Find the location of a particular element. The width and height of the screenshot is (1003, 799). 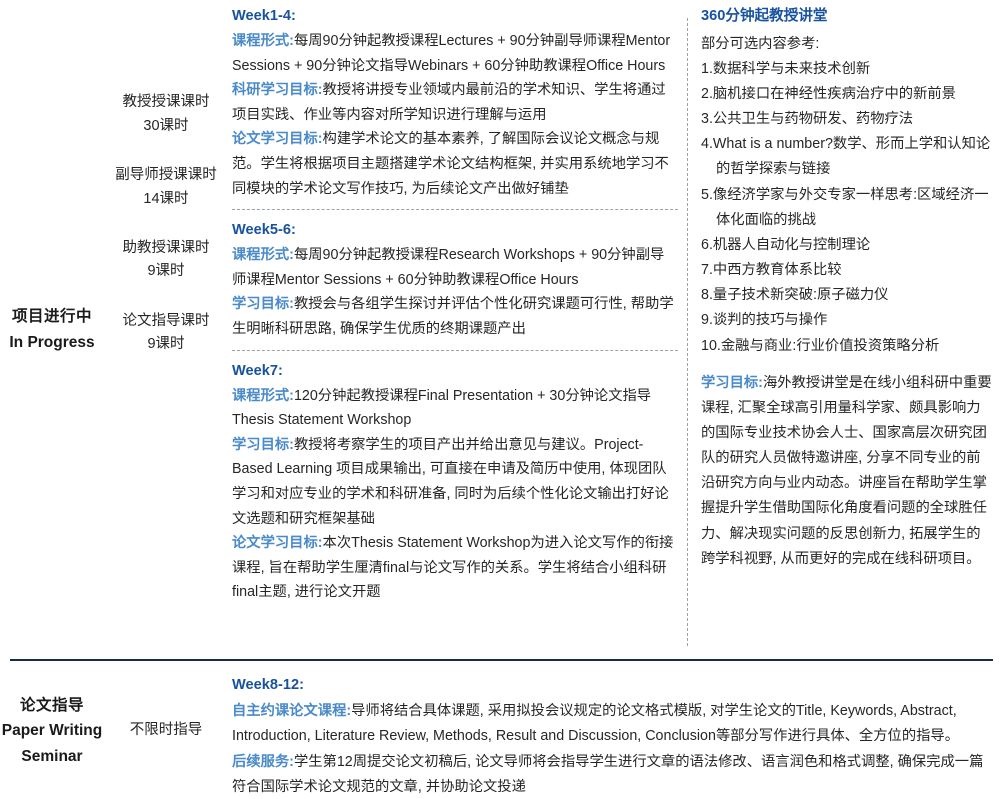

list-item: 2.脑机接口在神经性疾病治疗中的新前景 is located at coordinates (828, 93).